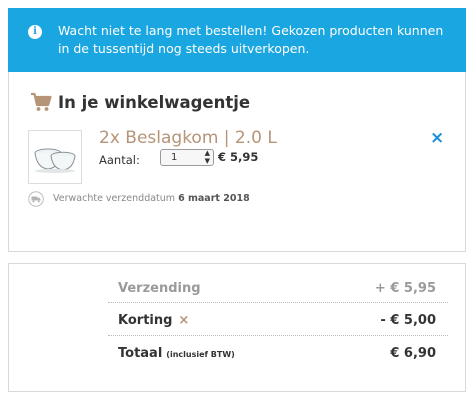 This screenshot has width=475, height=400. What do you see at coordinates (35, 32) in the screenshot?
I see `info-icon: i` at bounding box center [35, 32].